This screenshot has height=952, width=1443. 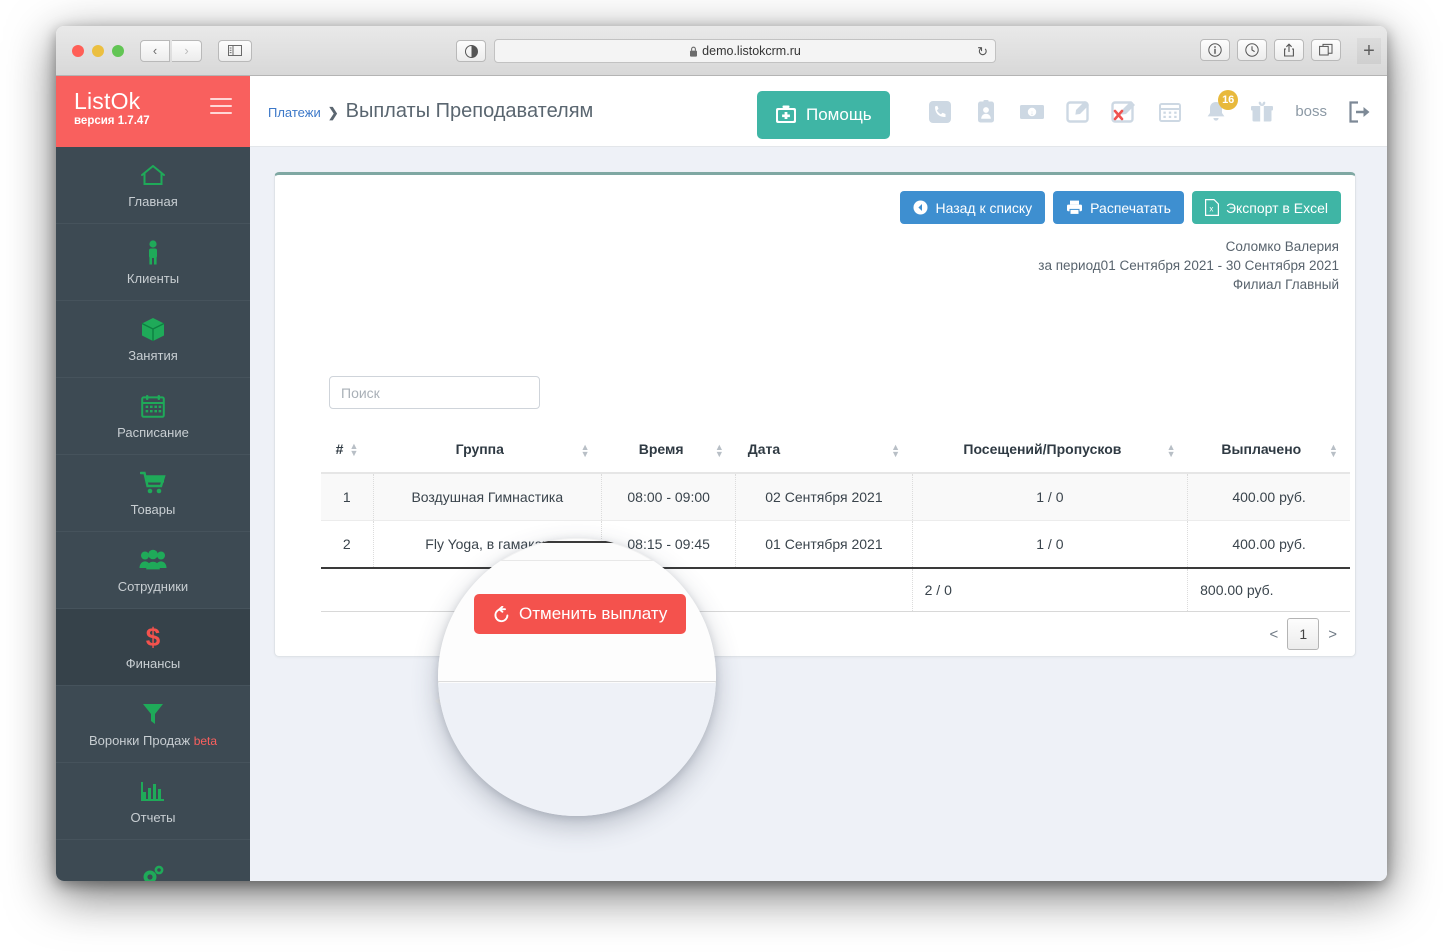 I want to click on maximize-window-button, so click(x=118, y=50).